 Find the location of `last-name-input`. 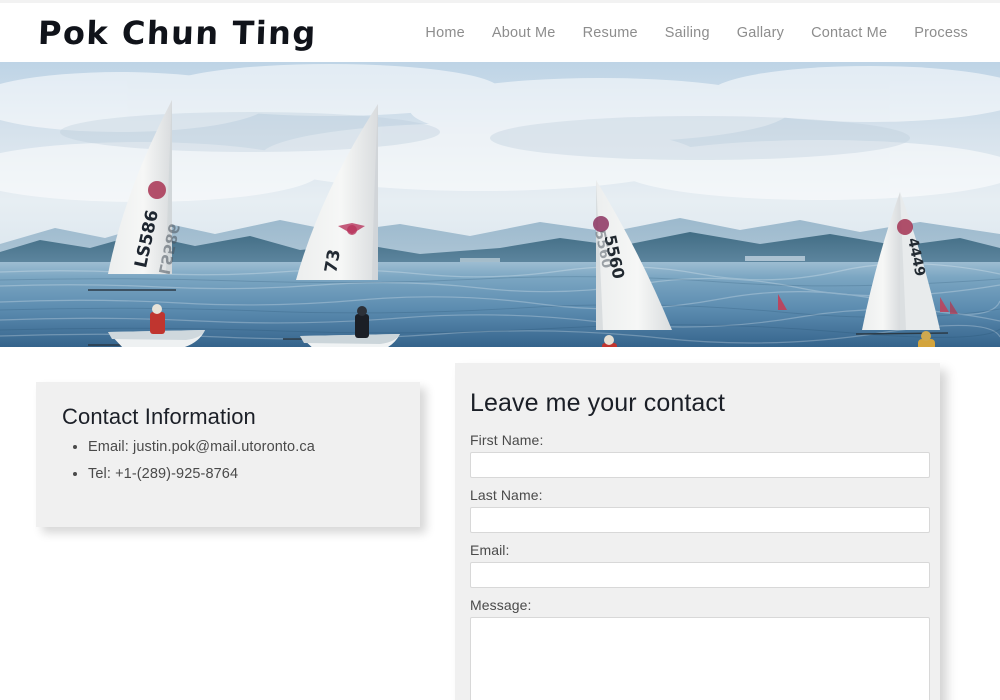

last-name-input is located at coordinates (700, 520).